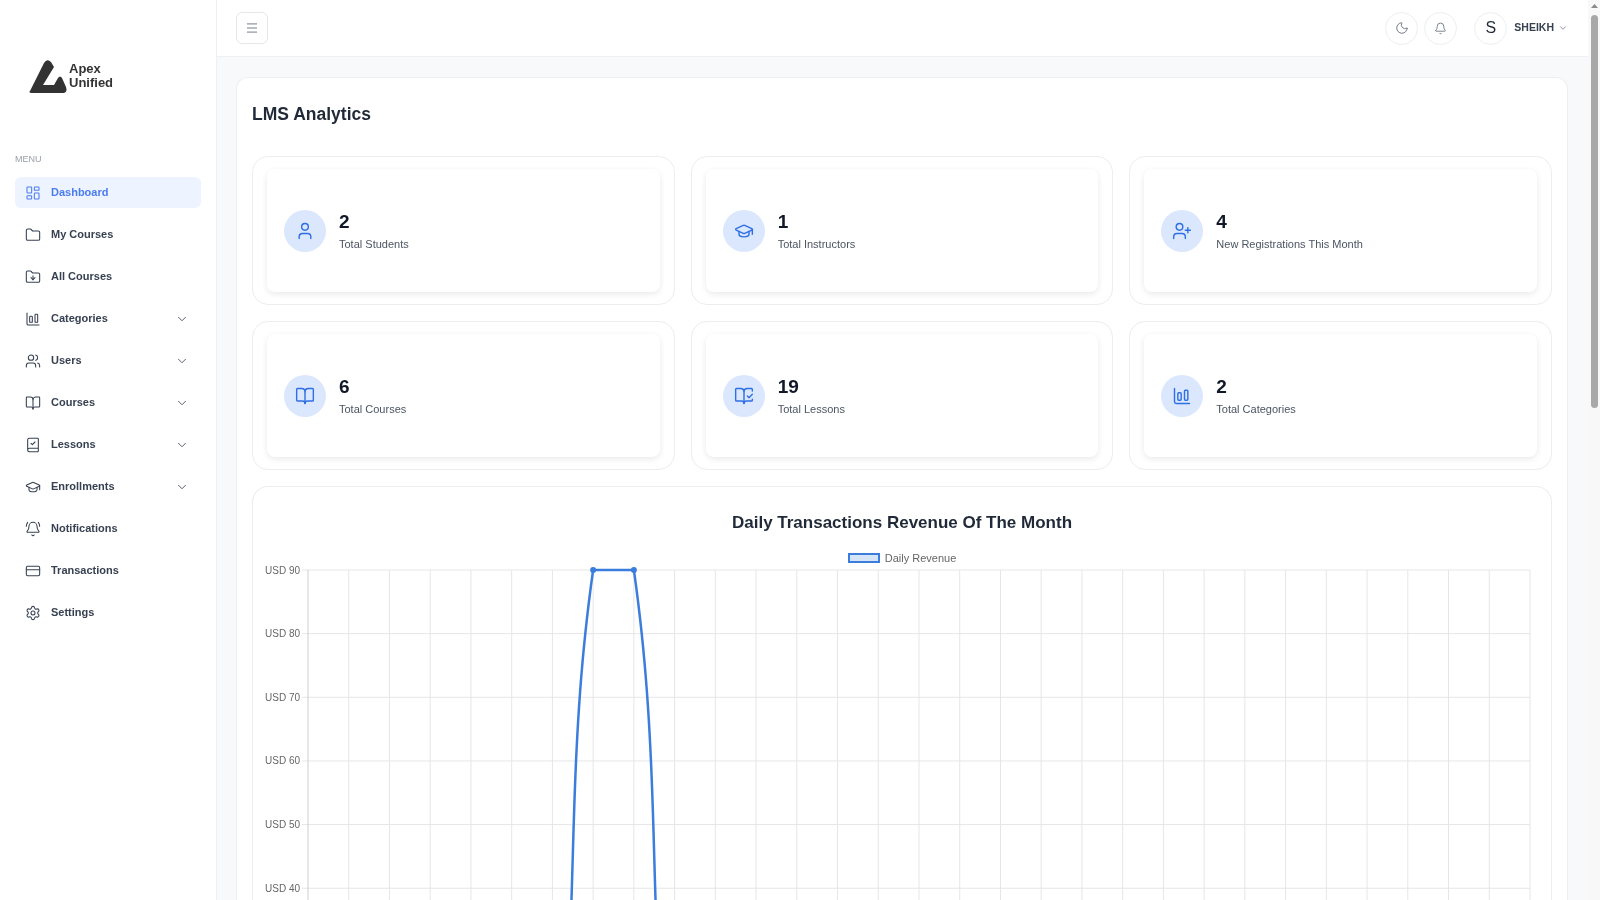 This screenshot has width=1600, height=900. What do you see at coordinates (92, 76) in the screenshot?
I see `brand-name: Apex Unified` at bounding box center [92, 76].